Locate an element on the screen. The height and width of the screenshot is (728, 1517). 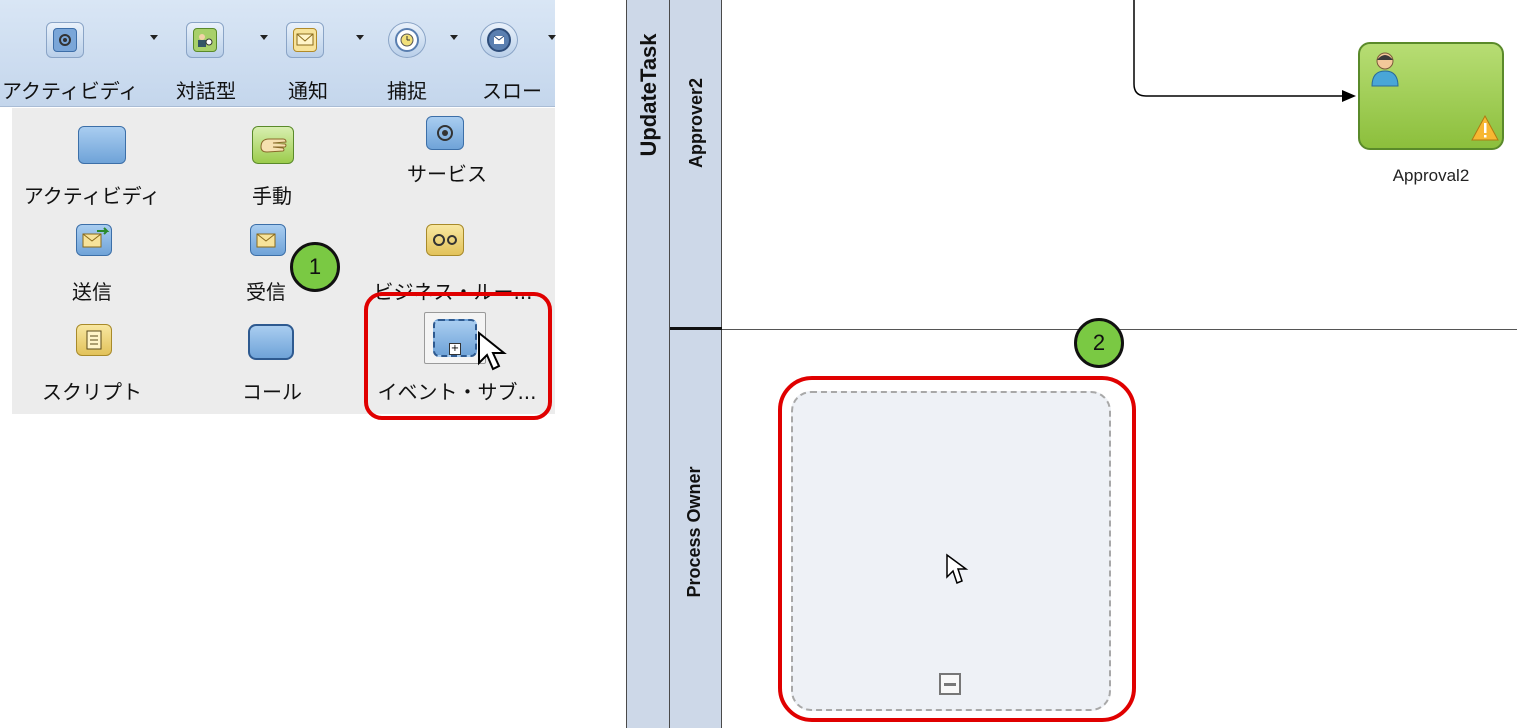
lane-name-process-owner: Process Owner is located at coordinates (694, 532).